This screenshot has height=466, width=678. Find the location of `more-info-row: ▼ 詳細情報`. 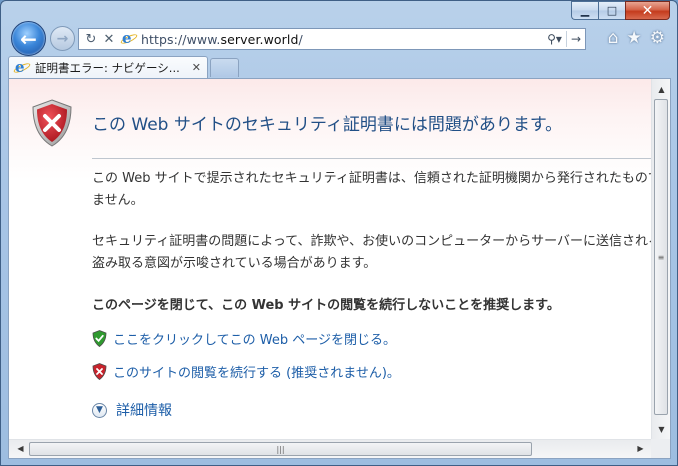

more-info-row: ▼ 詳細情報 is located at coordinates (132, 410).